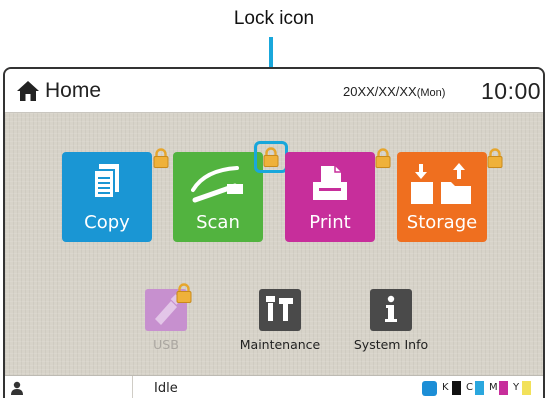 Image resolution: width=548 pixels, height=398 pixels. I want to click on ink-label-m: M, so click(493, 387).